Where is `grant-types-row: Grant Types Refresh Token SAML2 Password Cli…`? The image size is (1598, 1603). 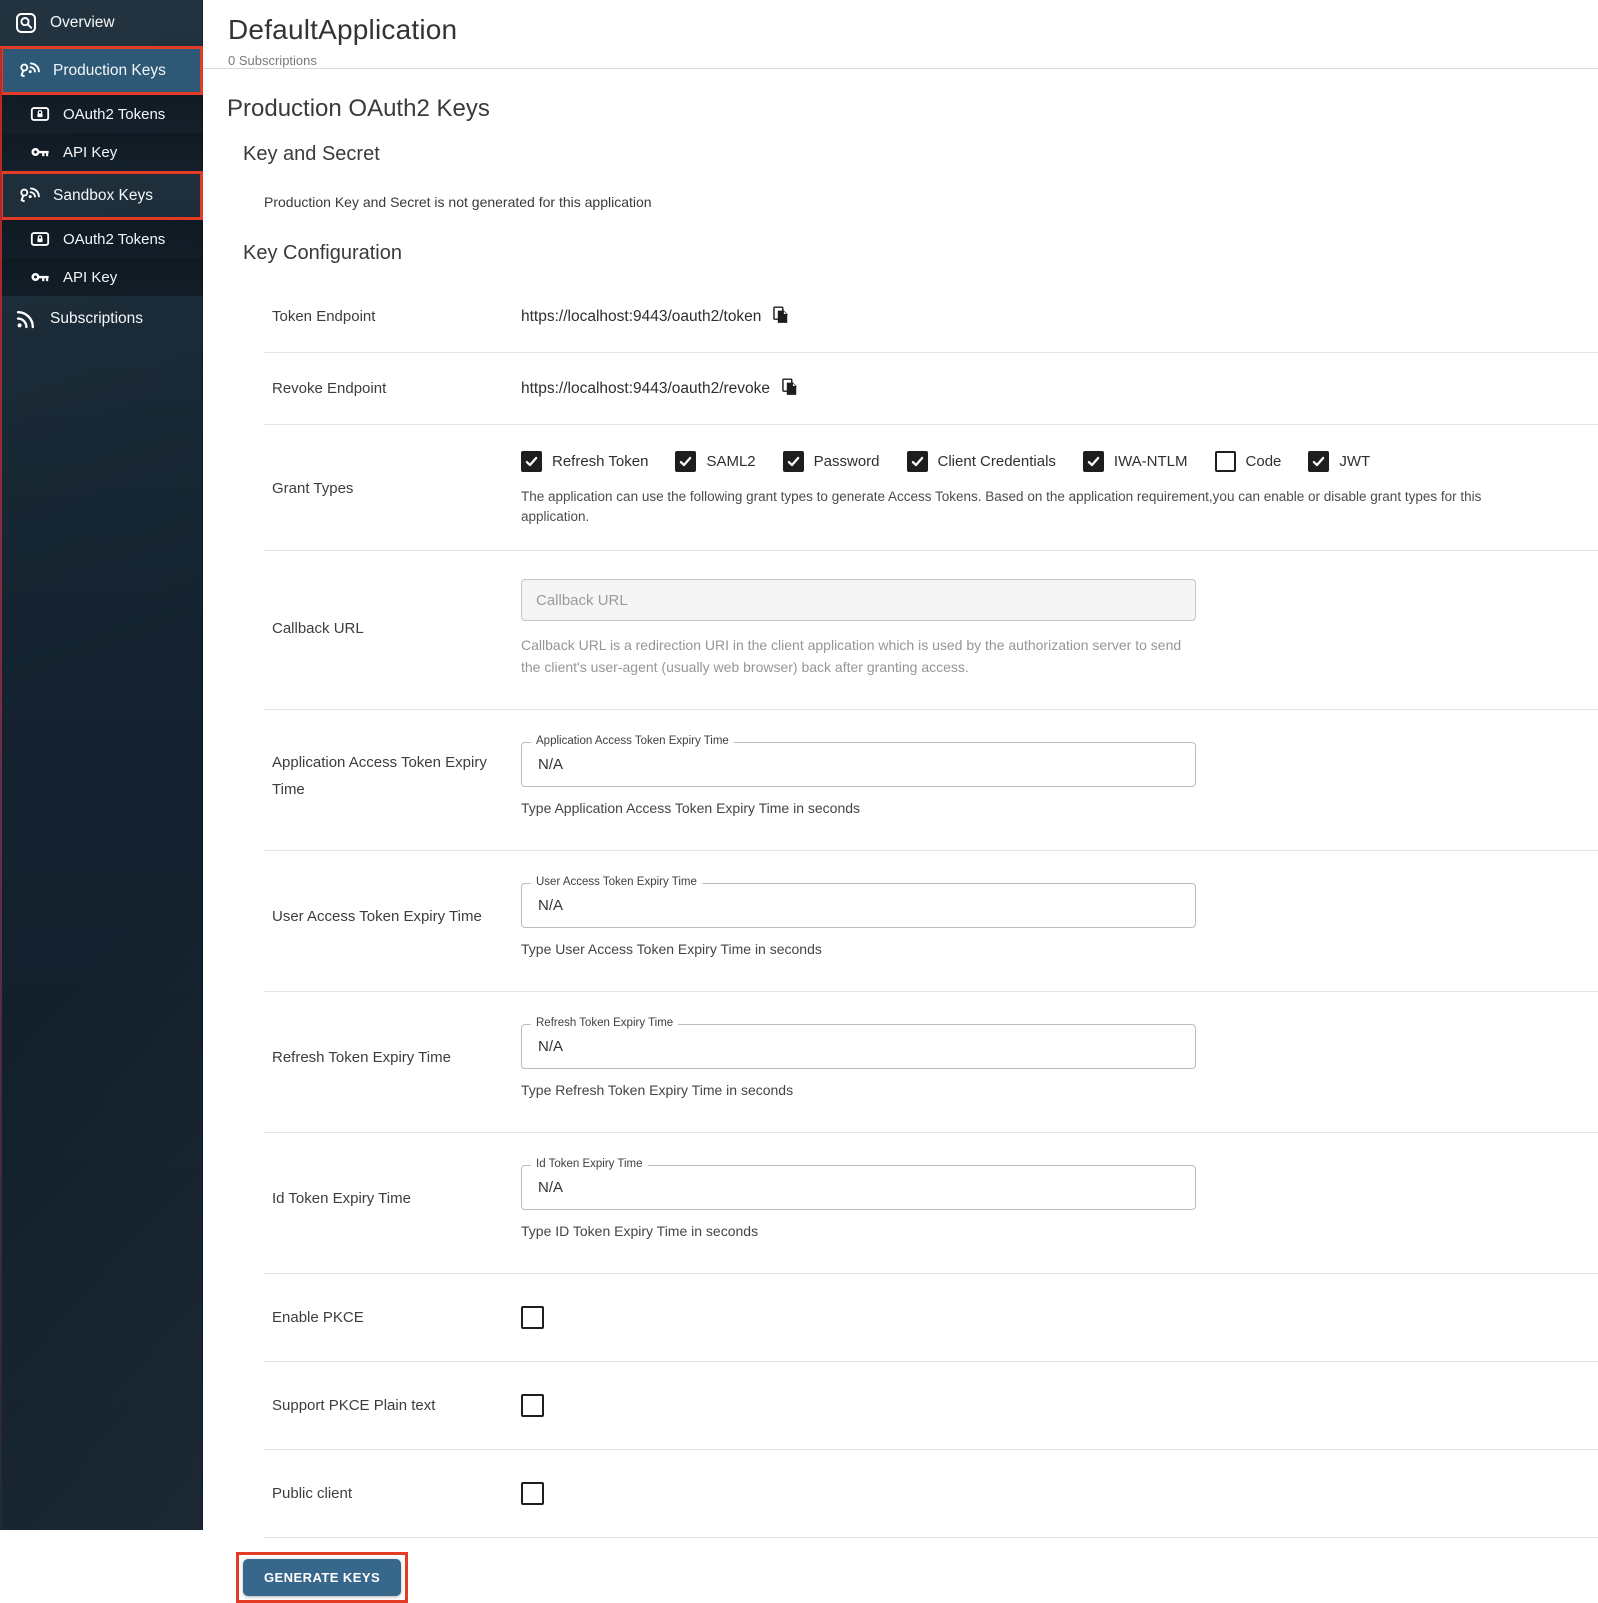 grant-types-row: Grant Types Refresh Token SAML2 Password Cli… is located at coordinates (931, 488).